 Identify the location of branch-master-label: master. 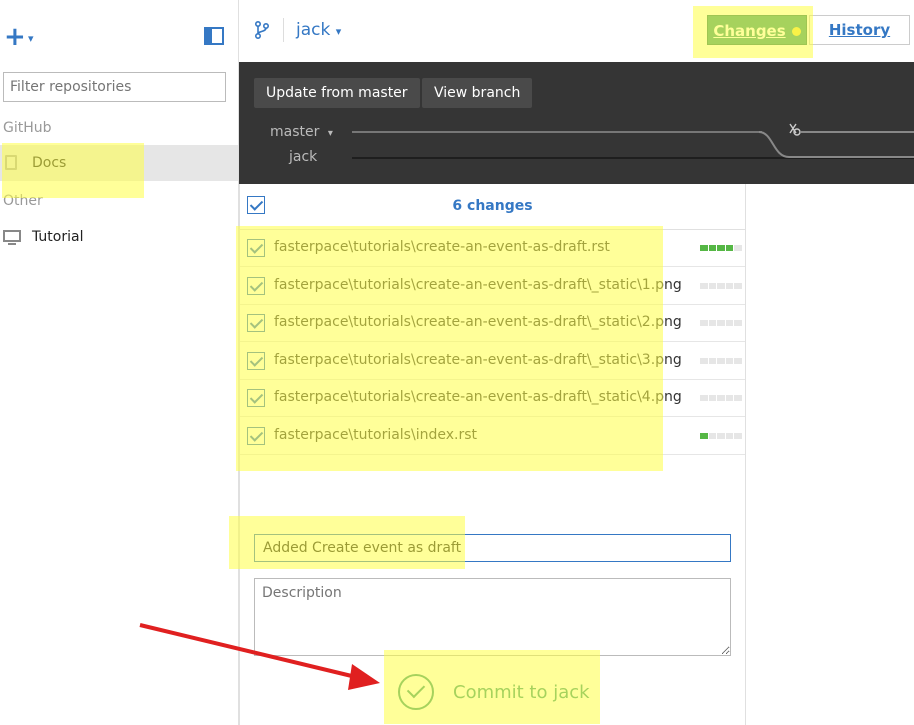
(295, 132).